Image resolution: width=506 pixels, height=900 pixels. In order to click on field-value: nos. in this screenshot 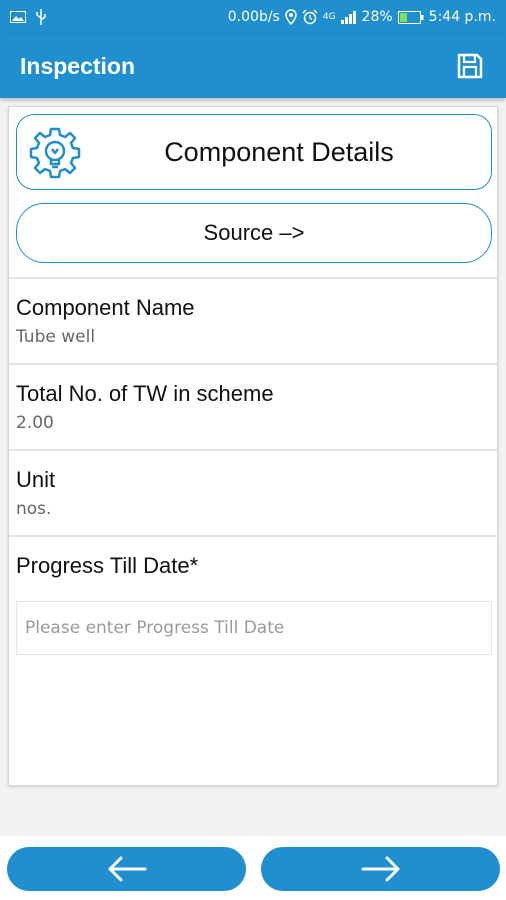, I will do `click(34, 509)`.